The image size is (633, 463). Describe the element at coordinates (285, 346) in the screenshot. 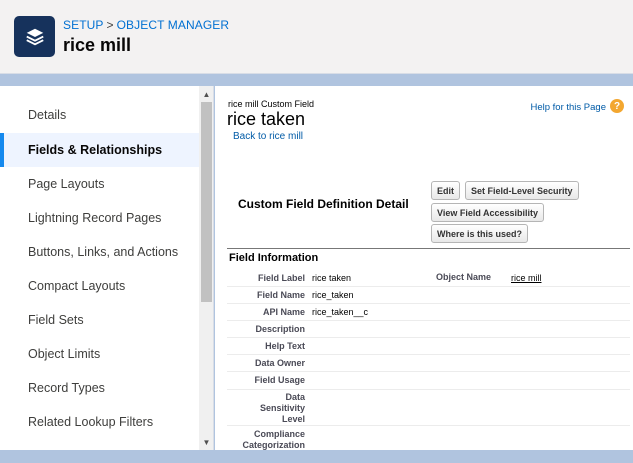

I see `help-text-caption: Help Text` at that location.